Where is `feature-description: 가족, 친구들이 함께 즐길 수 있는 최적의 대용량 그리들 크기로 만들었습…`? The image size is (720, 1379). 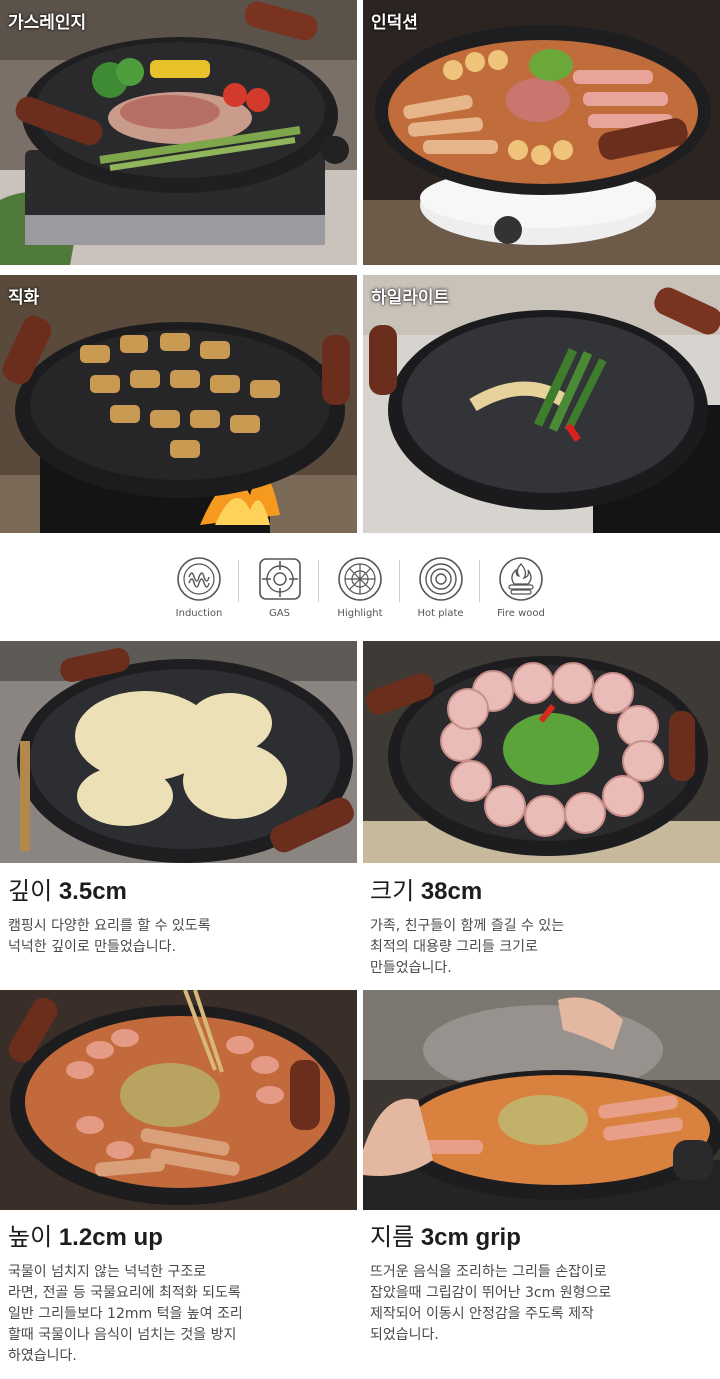 feature-description: 가족, 친구들이 함께 즐길 수 있는 최적의 대용량 그리들 크기로 만들었습… is located at coordinates (467, 947).